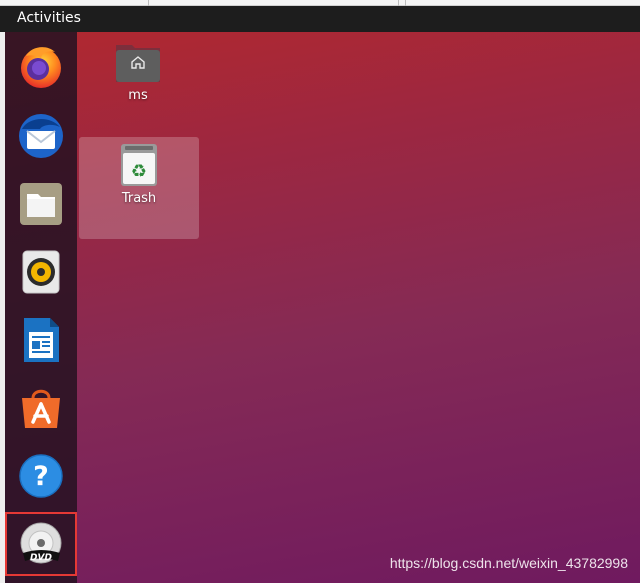 Image resolution: width=640 pixels, height=583 pixels. I want to click on dock-item-help: ?, so click(41, 476).